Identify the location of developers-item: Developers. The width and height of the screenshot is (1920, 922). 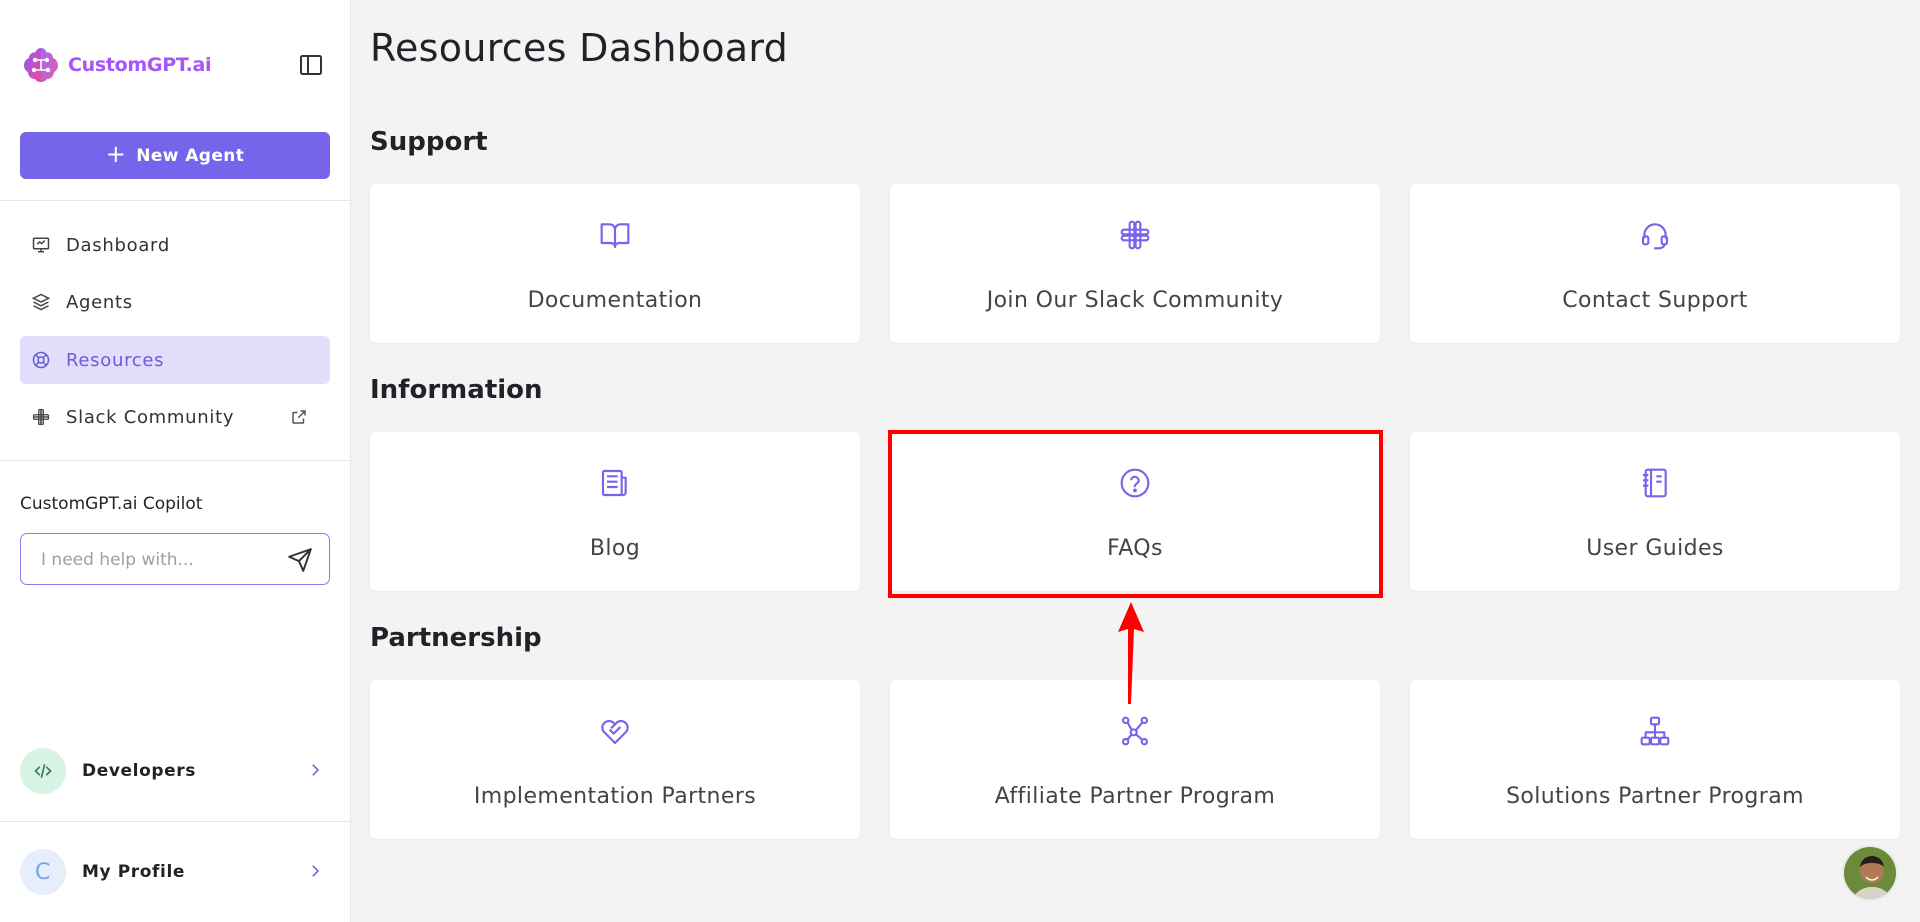
(175, 771).